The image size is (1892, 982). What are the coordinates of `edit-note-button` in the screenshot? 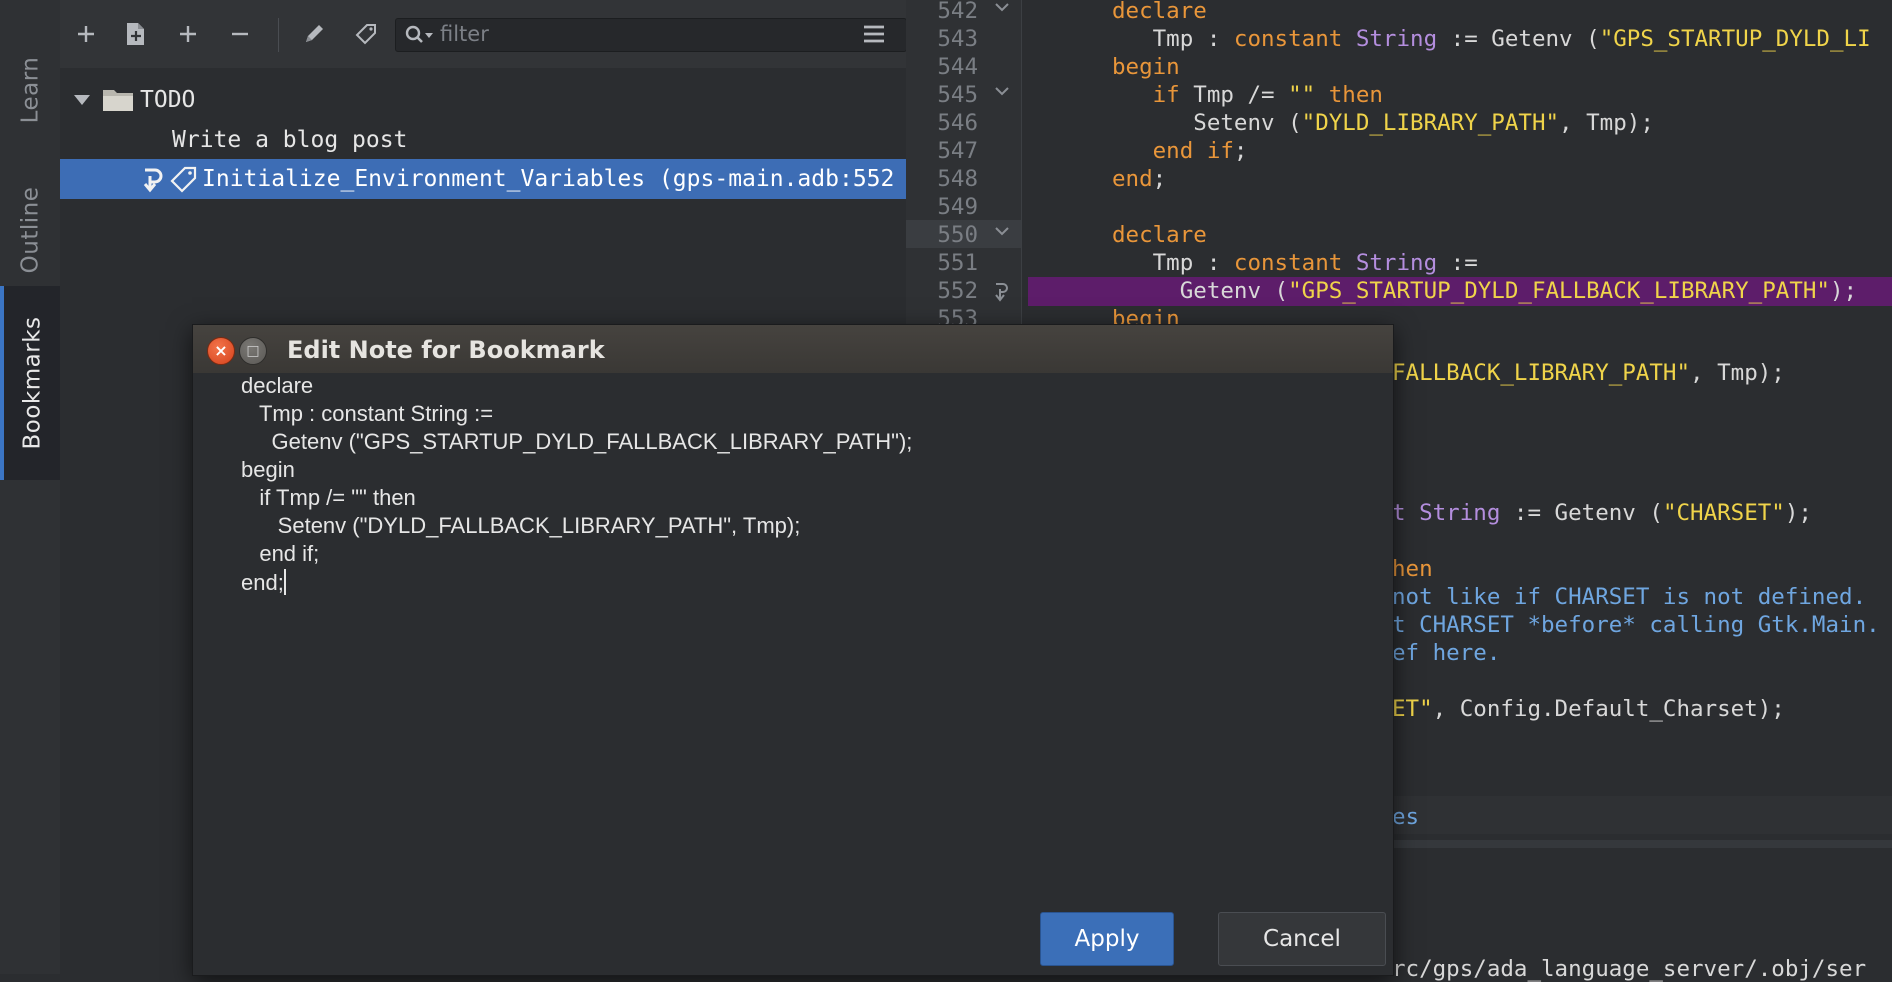 It's located at (314, 34).